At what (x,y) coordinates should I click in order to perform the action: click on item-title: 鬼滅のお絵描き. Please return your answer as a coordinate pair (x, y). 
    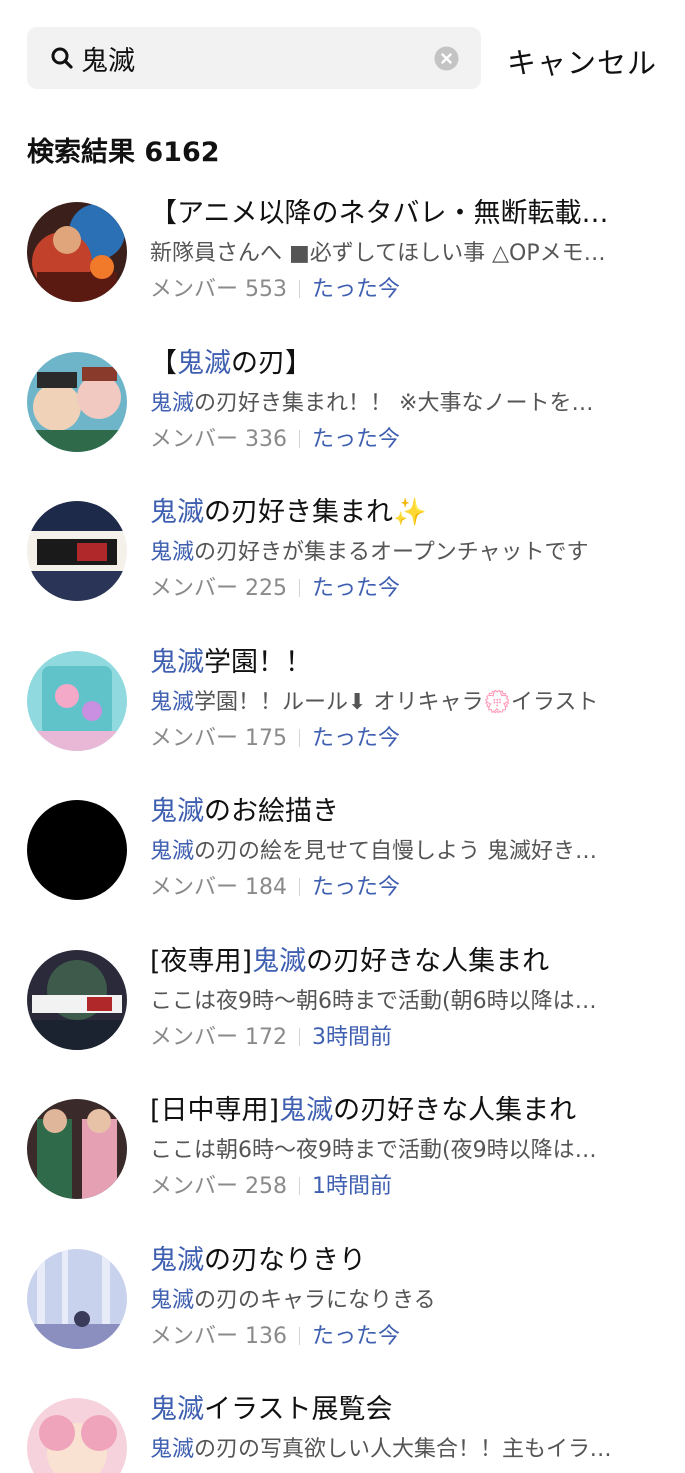
    Looking at the image, I should click on (244, 811).